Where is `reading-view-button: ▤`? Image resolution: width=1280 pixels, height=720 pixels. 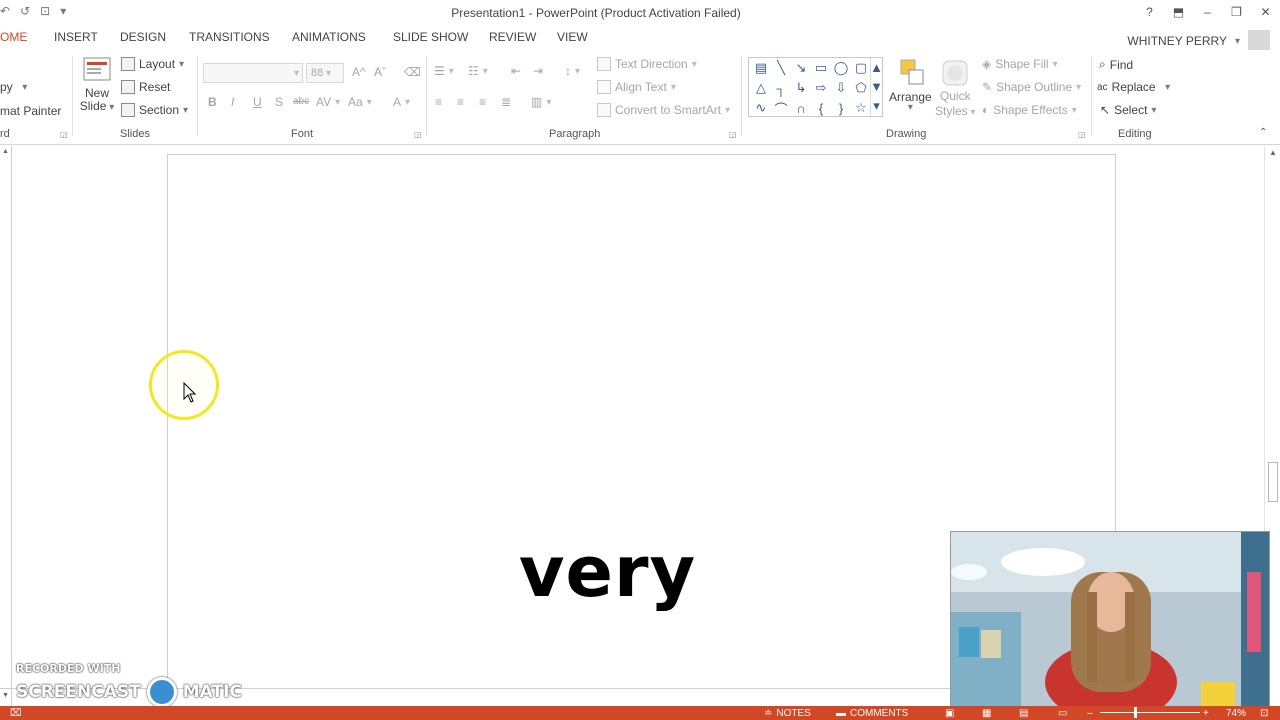 reading-view-button: ▤ is located at coordinates (1023, 713).